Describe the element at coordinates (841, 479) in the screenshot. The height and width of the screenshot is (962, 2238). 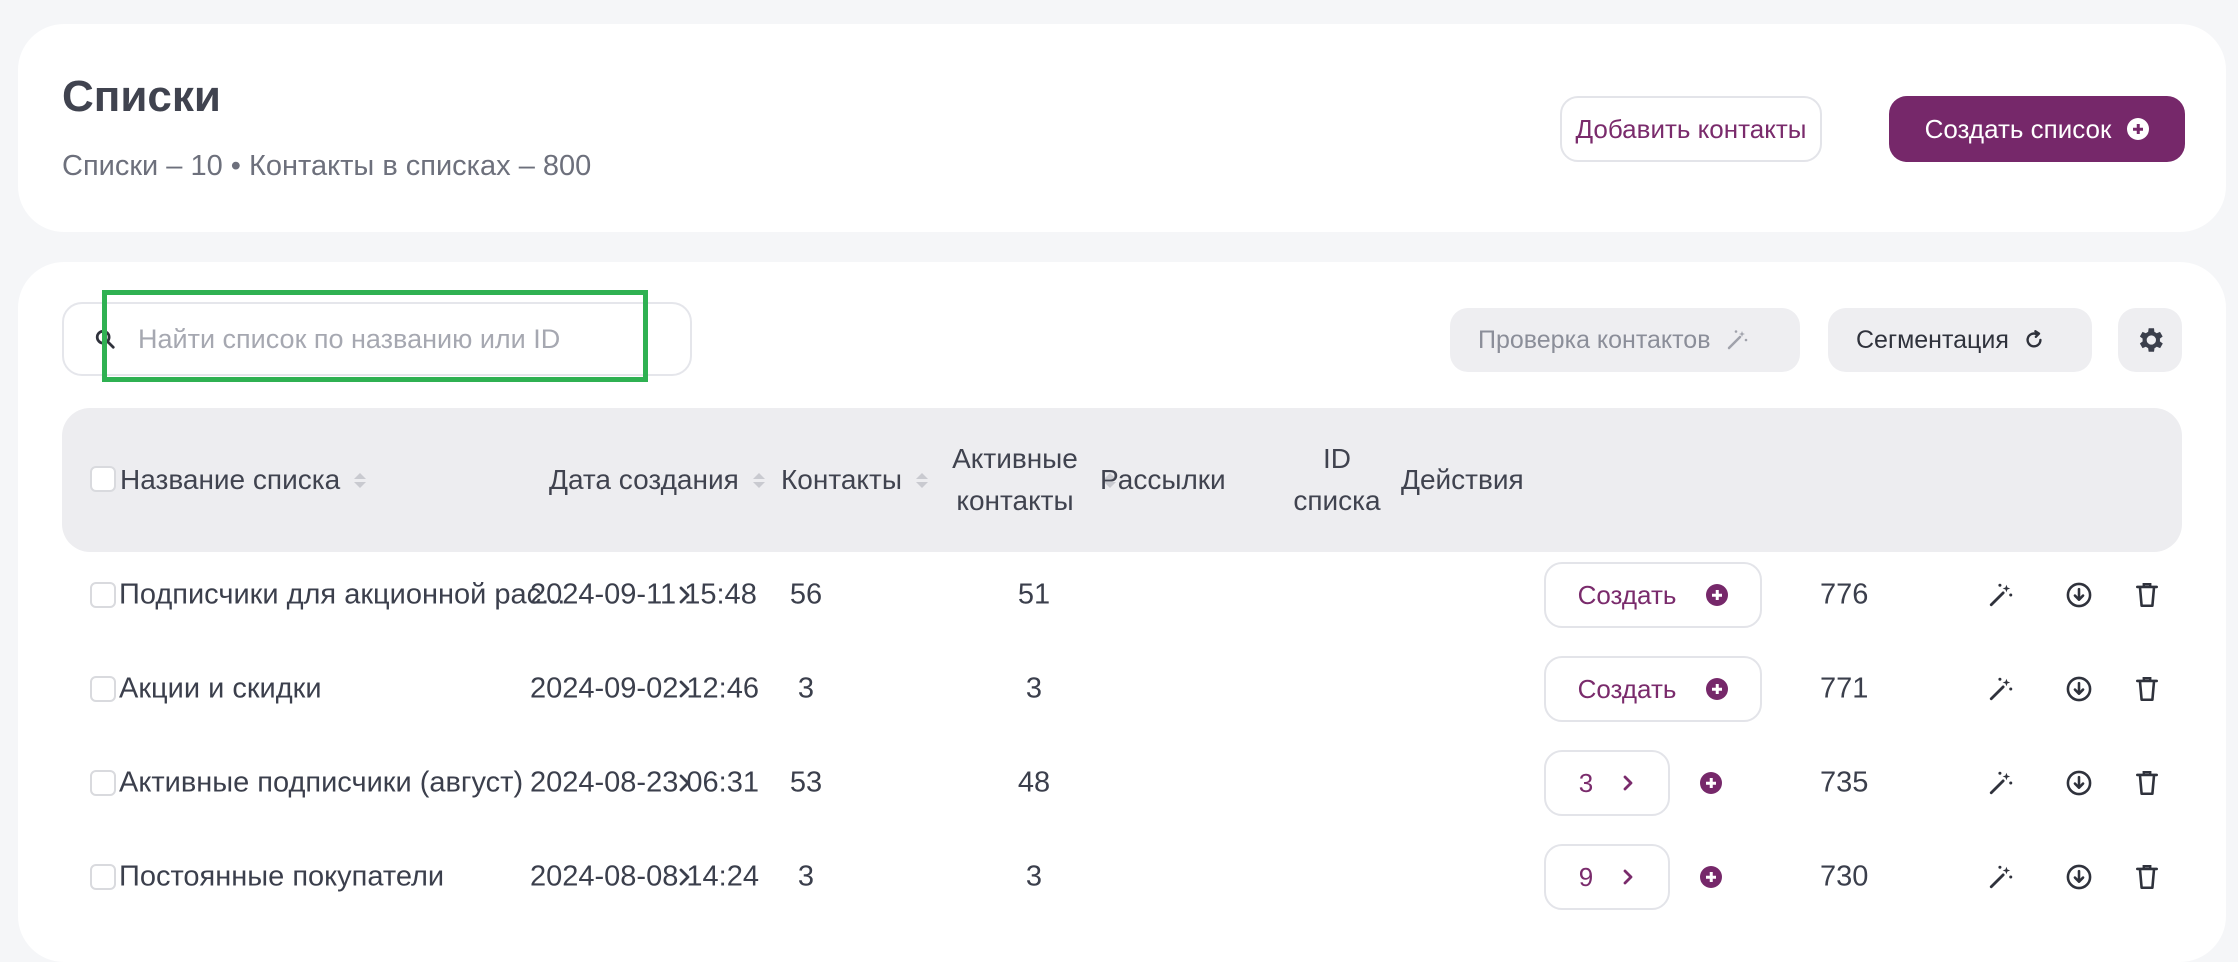
I see `column-contacts-label: Контакты` at that location.